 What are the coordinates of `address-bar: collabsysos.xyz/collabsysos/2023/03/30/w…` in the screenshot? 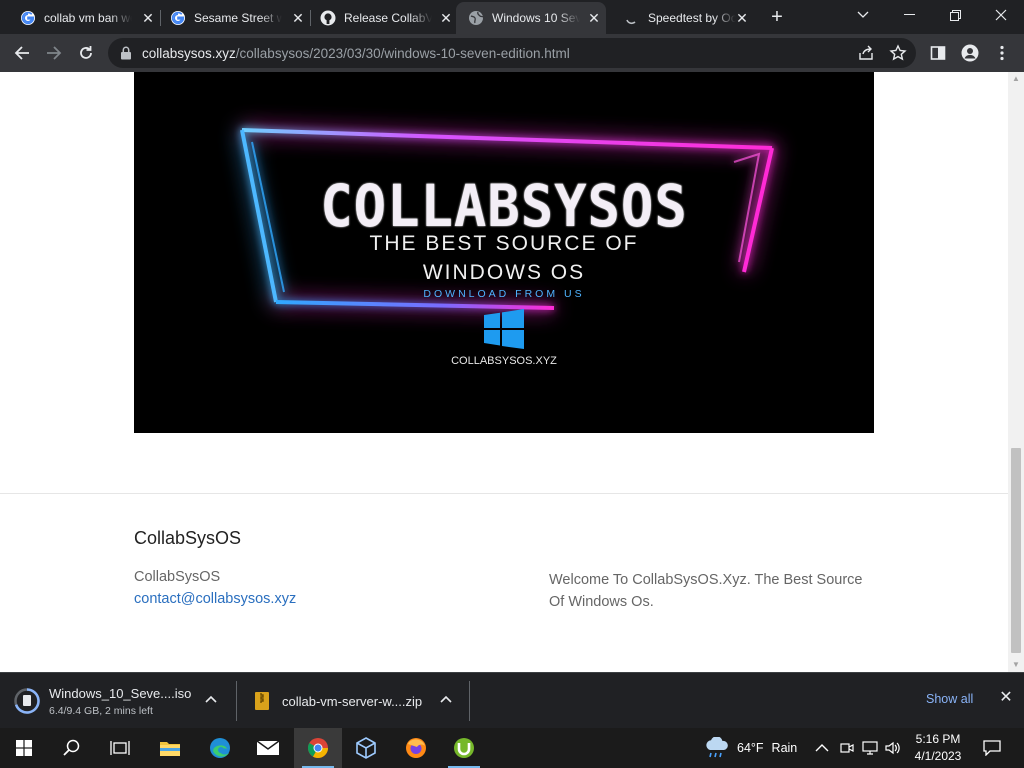 It's located at (512, 53).